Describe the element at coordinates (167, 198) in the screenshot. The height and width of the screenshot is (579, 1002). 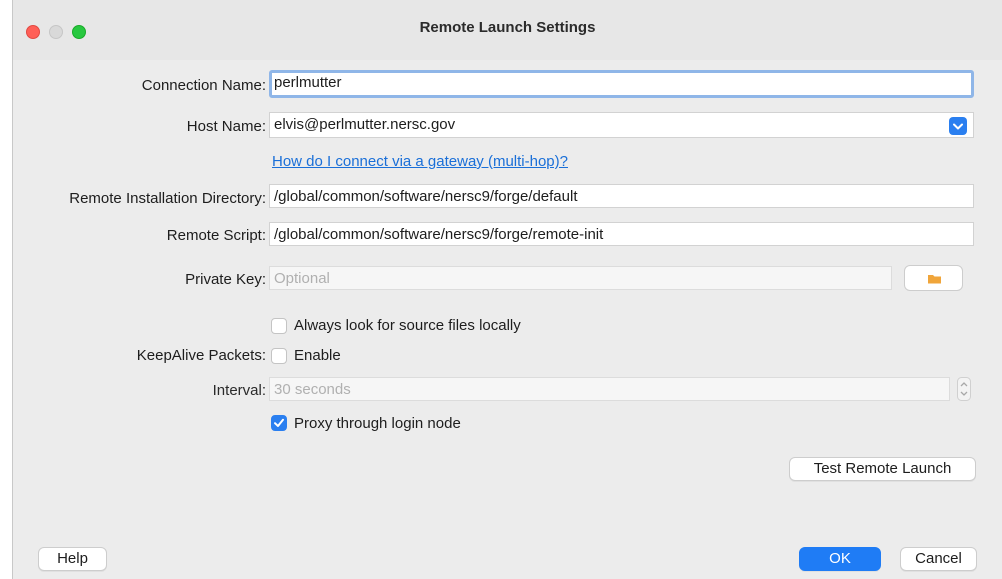
I see `remote-install-dir-label: Remote Installation Directory:` at that location.